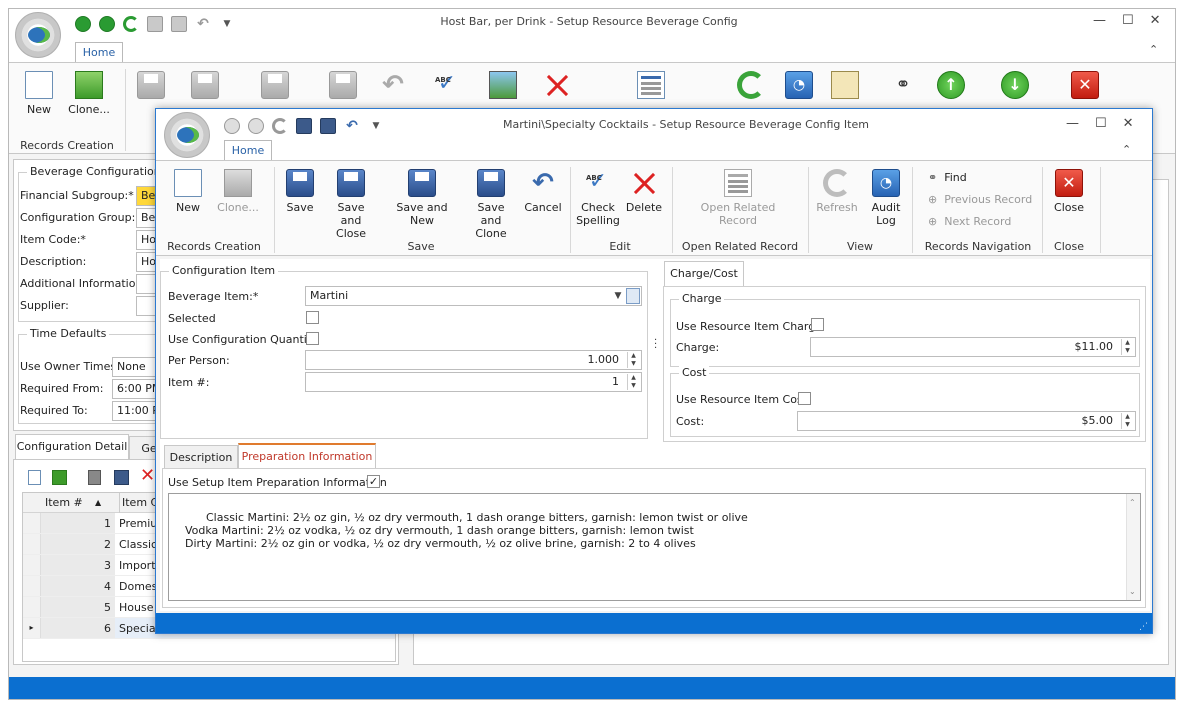  What do you see at coordinates (1085, 87) in the screenshot?
I see `main-close-button: ✕` at bounding box center [1085, 87].